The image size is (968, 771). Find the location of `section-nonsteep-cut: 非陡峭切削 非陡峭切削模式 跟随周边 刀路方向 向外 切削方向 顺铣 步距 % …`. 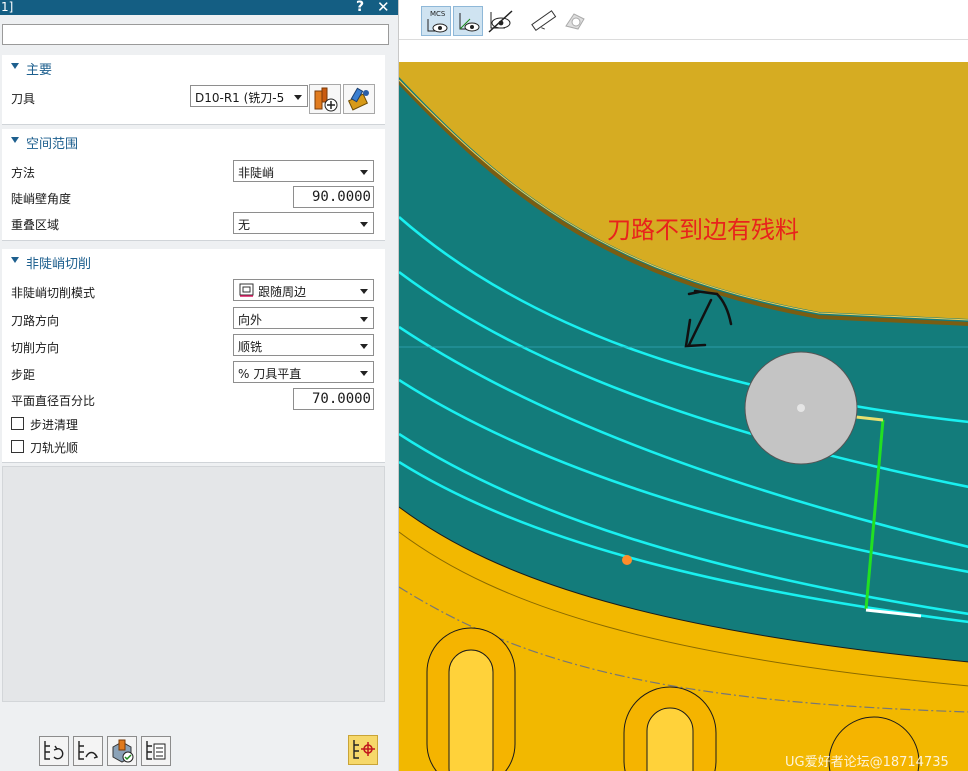

section-nonsteep-cut: 非陡峭切削 非陡峭切削模式 跟随周边 刀路方向 向外 切削方向 顺铣 步距 % … is located at coordinates (193, 356).